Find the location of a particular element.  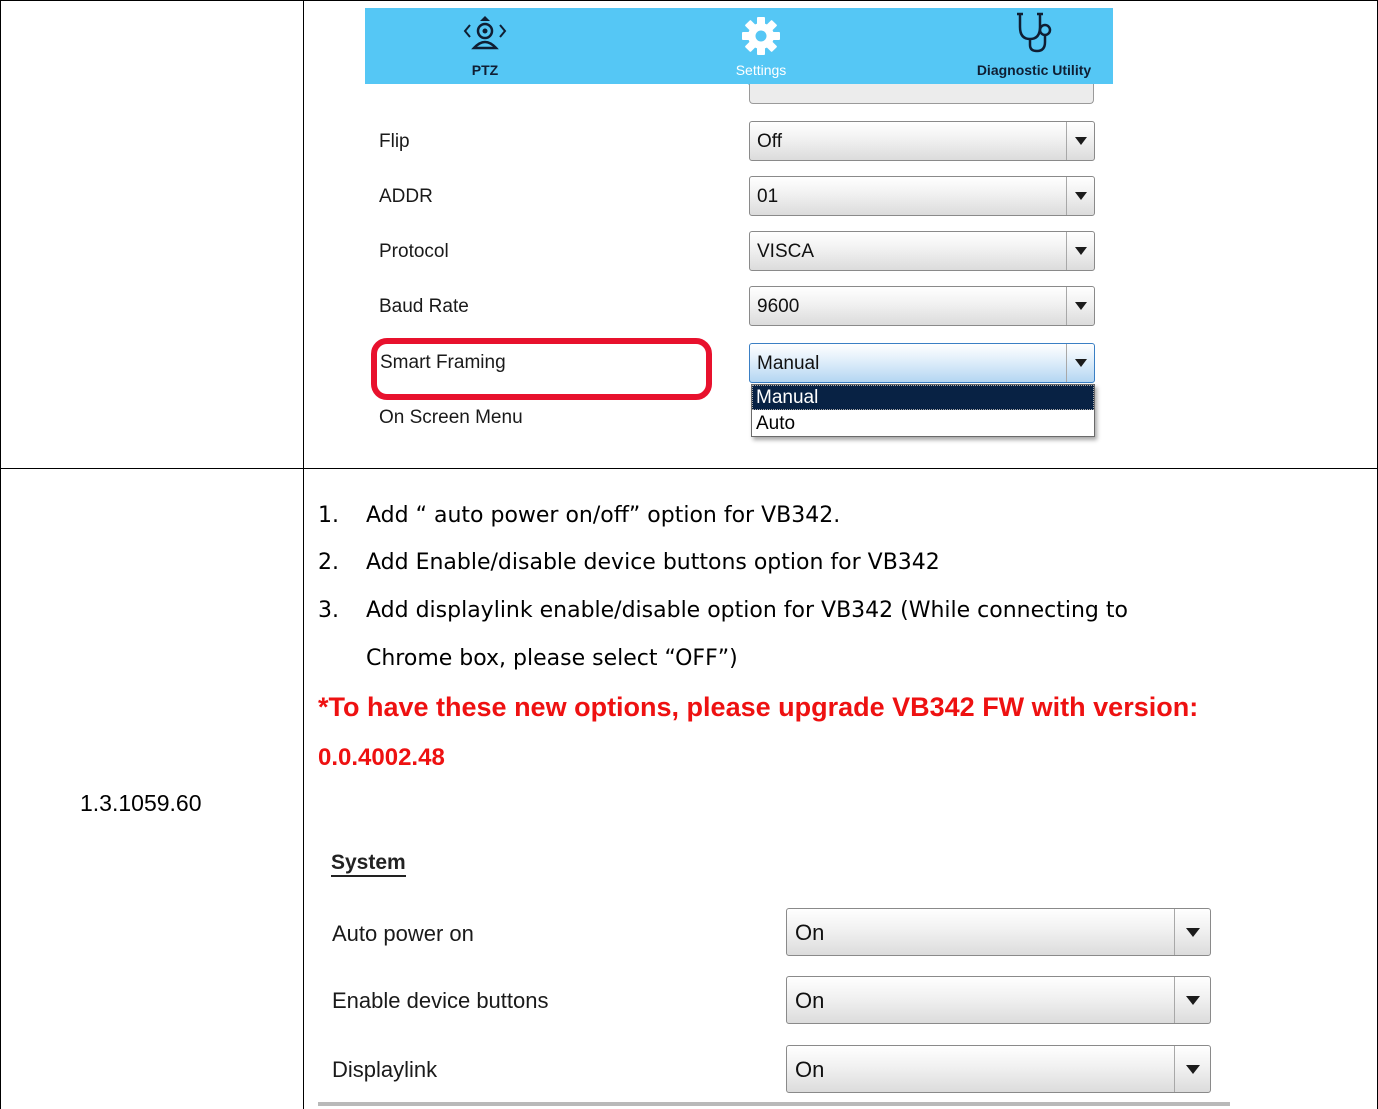

change-item-3-continuation: Chrome box, please select “OFF”) is located at coordinates (552, 658).